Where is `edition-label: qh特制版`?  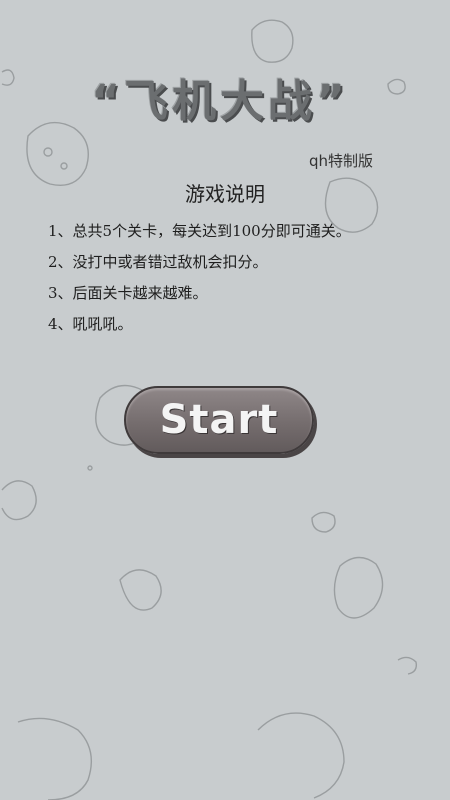
edition-label: qh特制版 is located at coordinates (341, 161).